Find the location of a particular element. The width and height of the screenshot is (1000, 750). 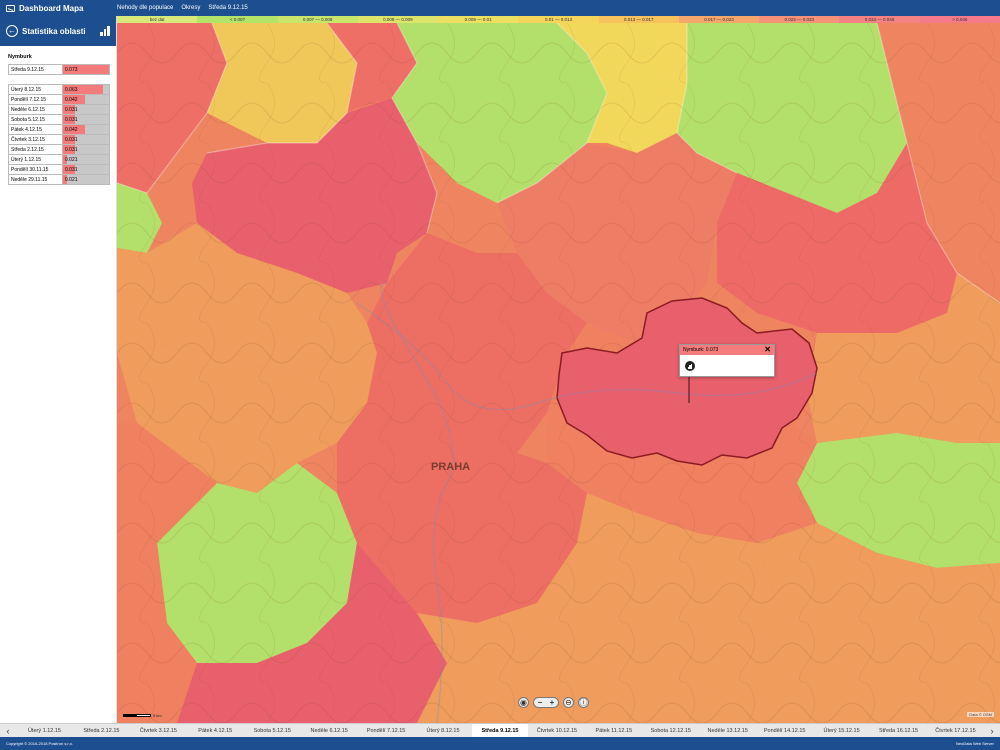

timeline-day: Čtvrtek 17.12.15 is located at coordinates (955, 730).